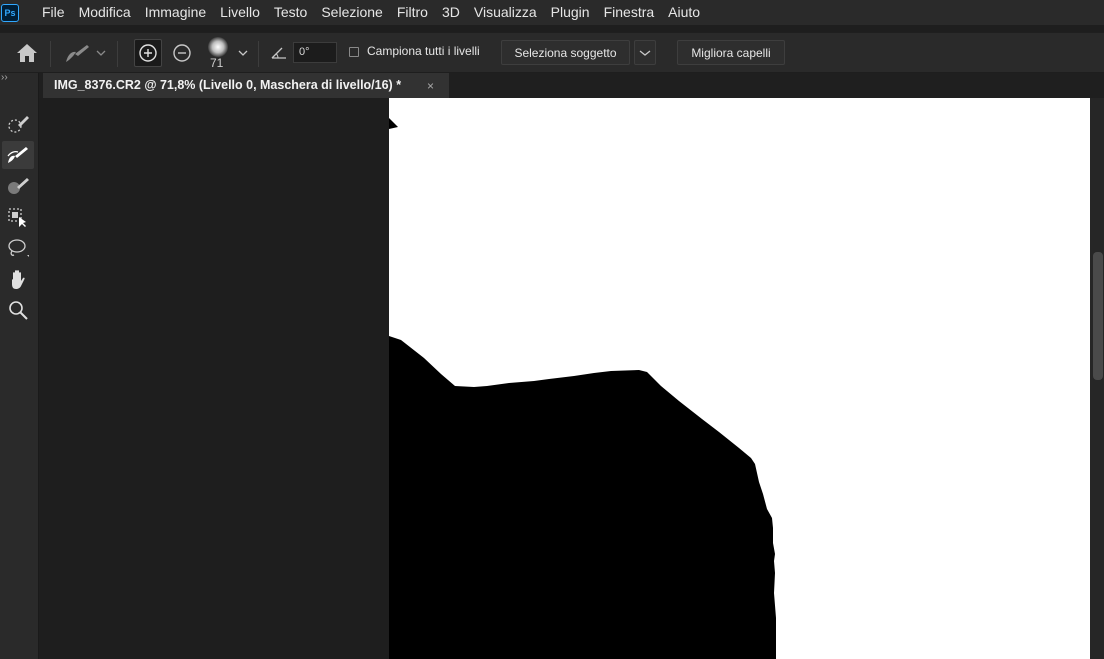 This screenshot has width=1104, height=659. Describe the element at coordinates (77, 54) in the screenshot. I see `tool-preset-icon` at that location.